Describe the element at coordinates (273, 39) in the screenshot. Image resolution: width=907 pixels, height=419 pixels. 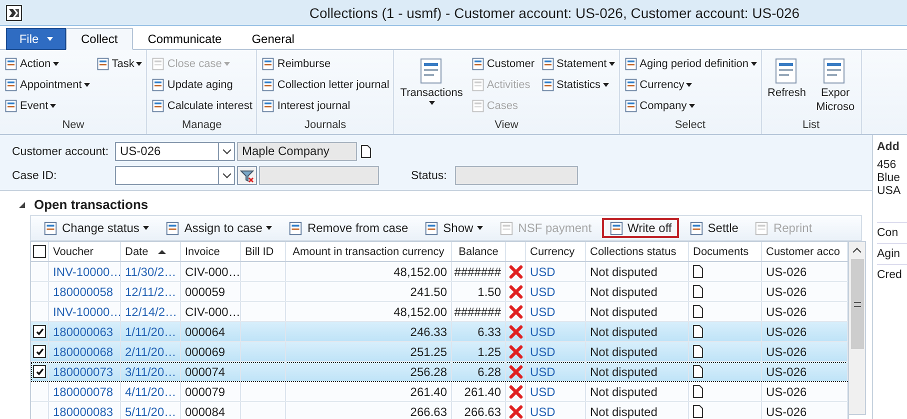
I see `ribbon-tab: General` at that location.